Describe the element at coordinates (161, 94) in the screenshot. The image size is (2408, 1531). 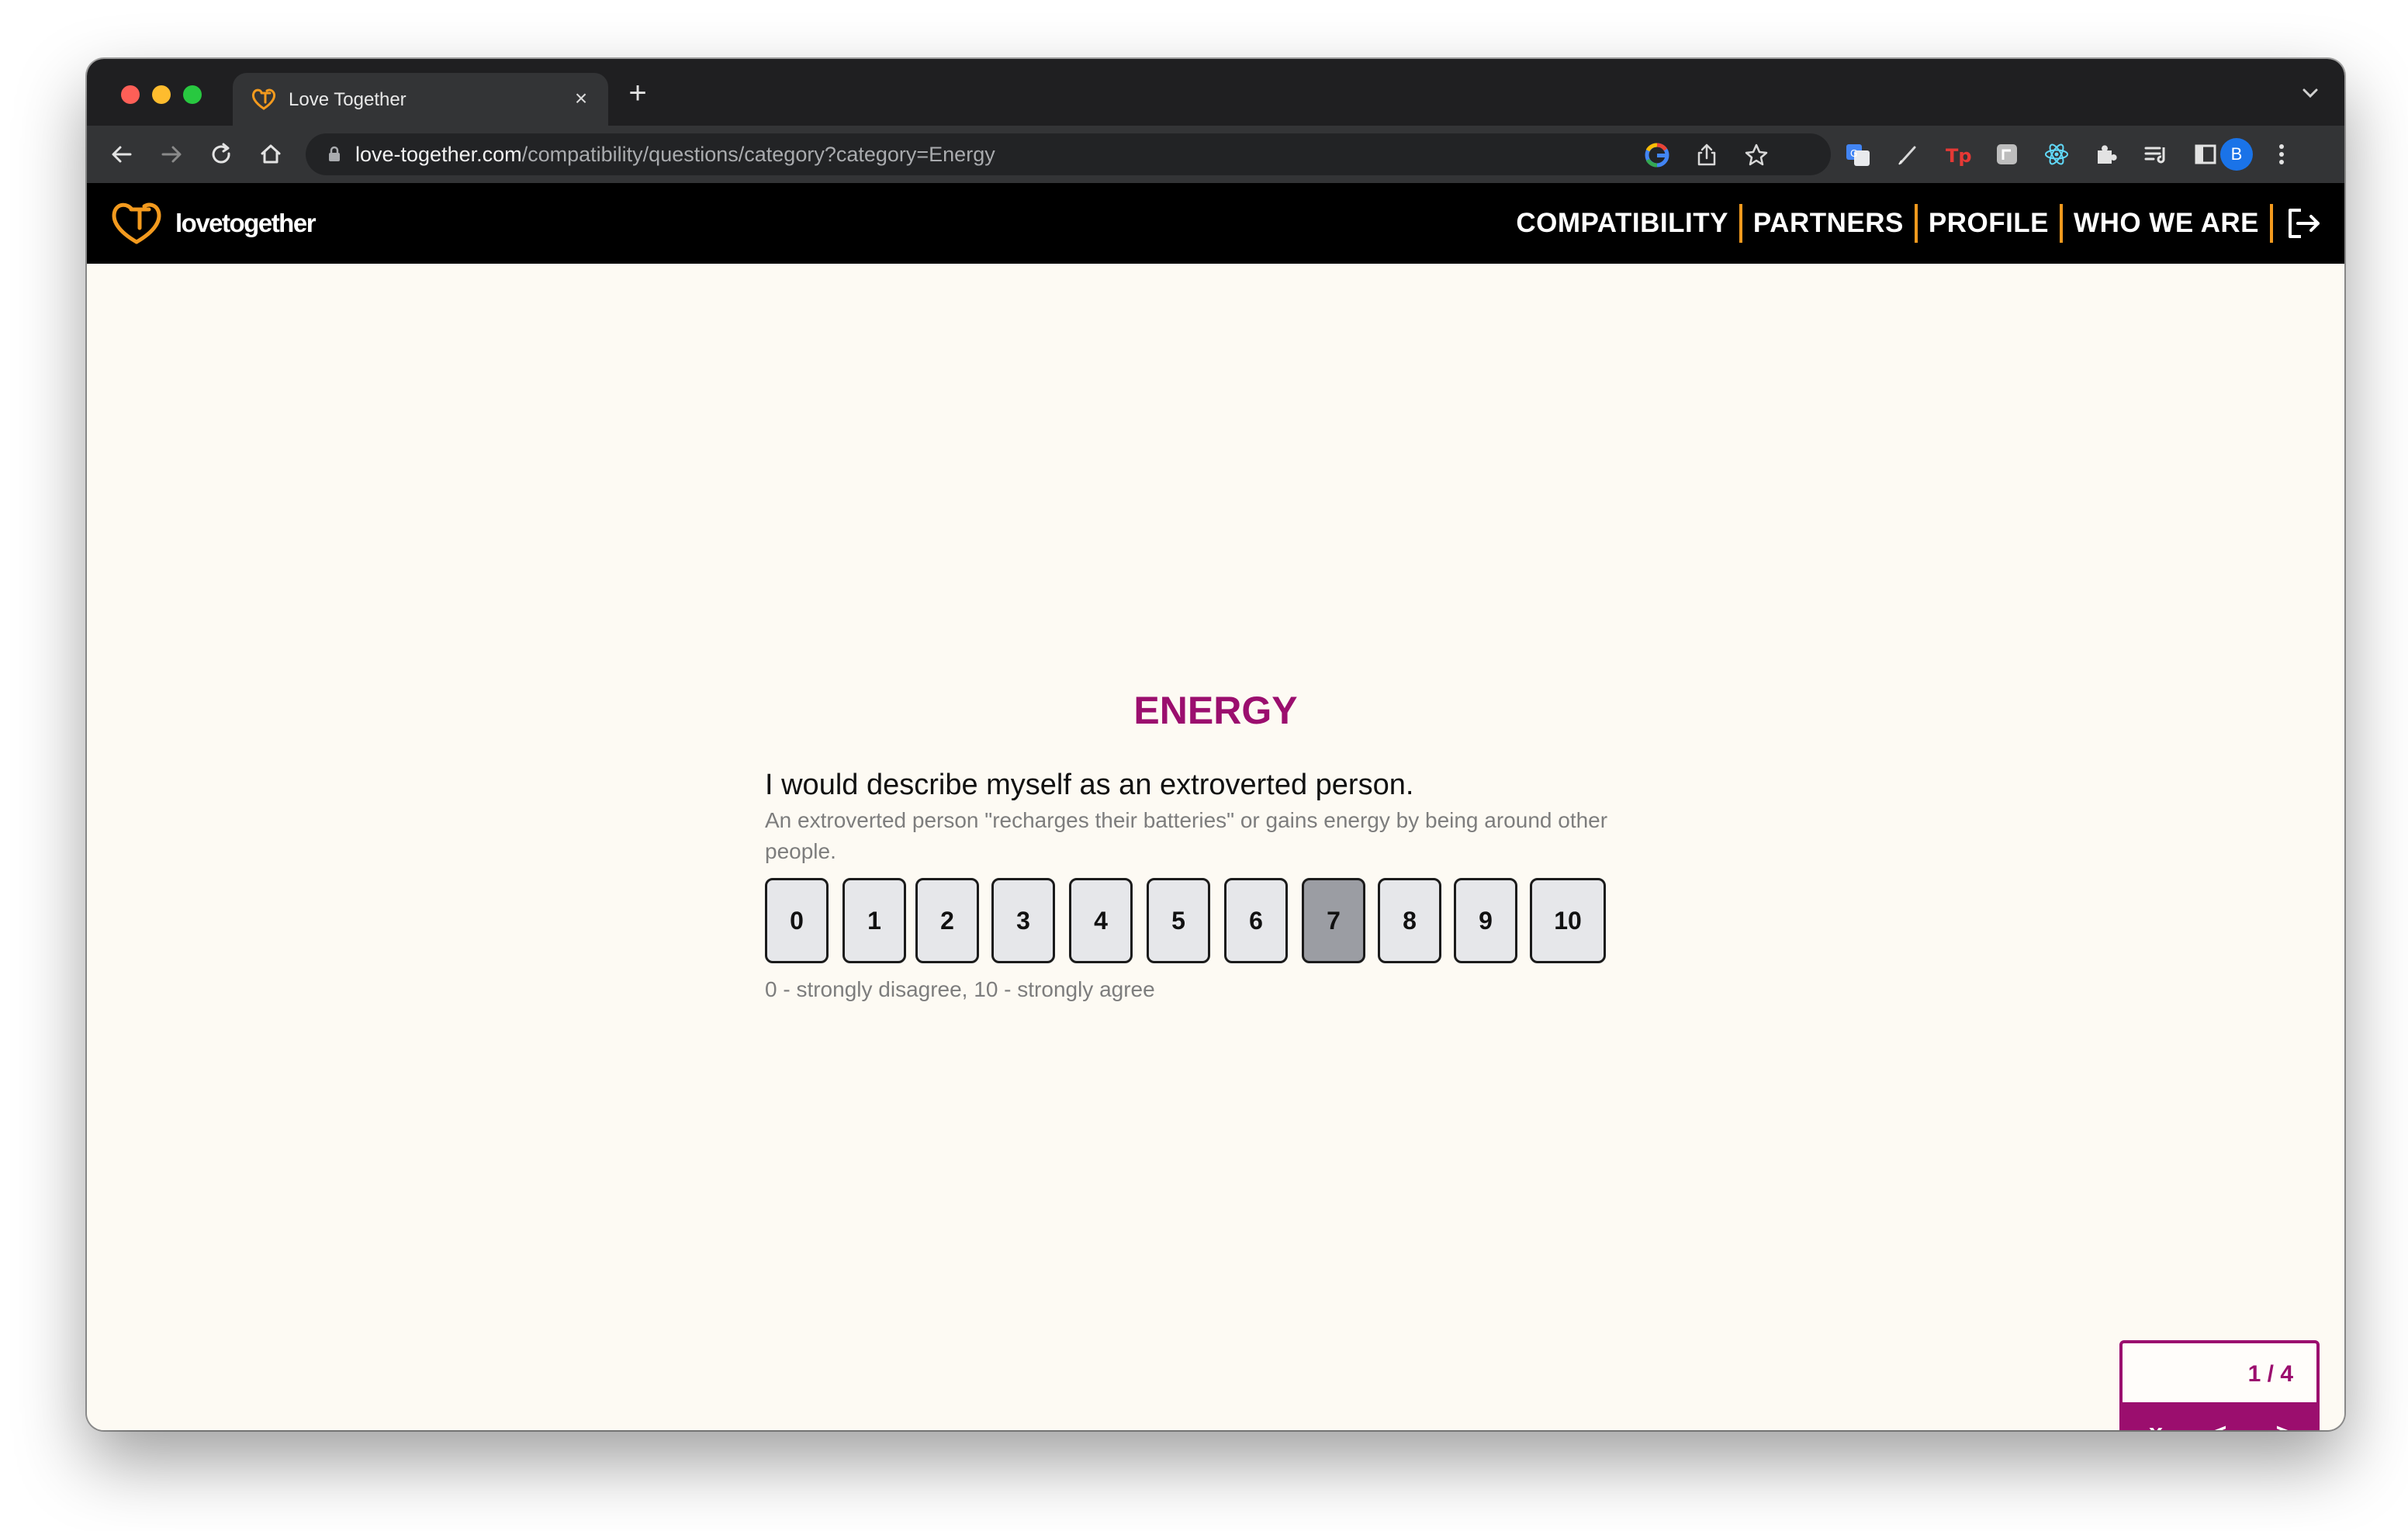
I see `minimize-window-button` at that location.